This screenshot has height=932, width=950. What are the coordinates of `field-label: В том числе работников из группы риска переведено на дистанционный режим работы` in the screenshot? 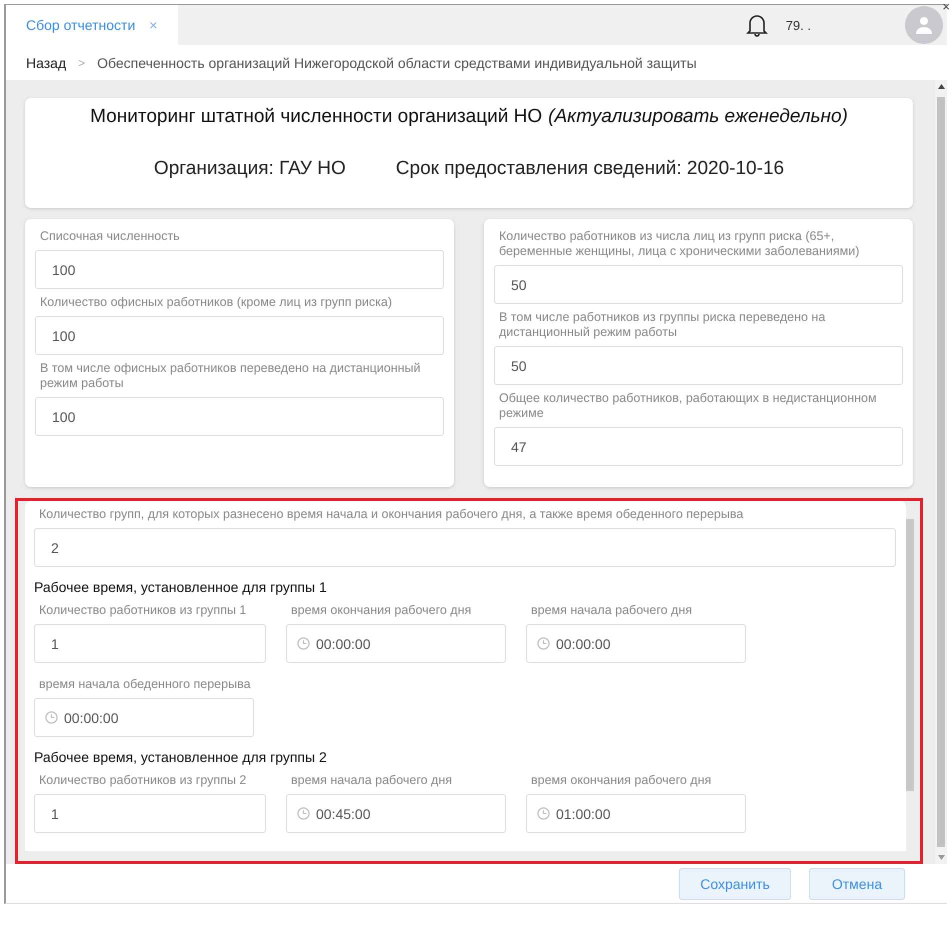 It's located at (662, 325).